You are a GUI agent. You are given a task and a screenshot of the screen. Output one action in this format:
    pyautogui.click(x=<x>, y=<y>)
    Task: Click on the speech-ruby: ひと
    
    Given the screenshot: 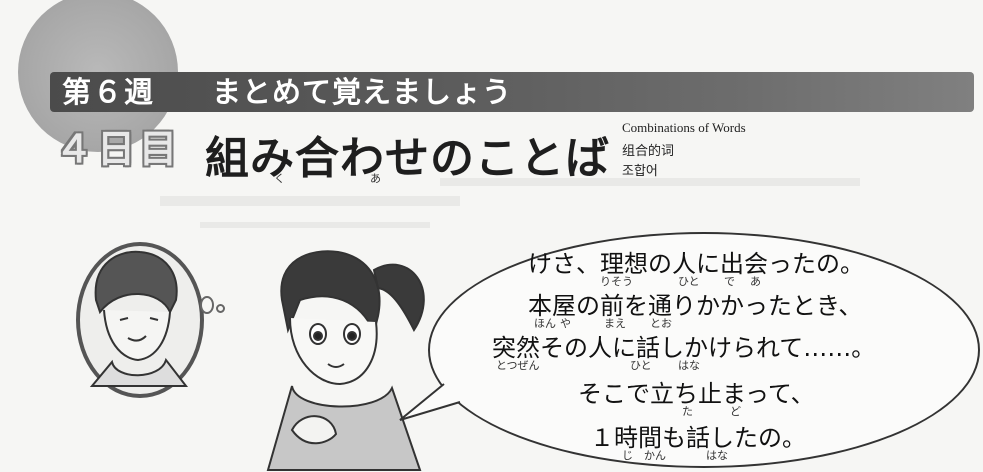 What is the action you would take?
    pyautogui.click(x=641, y=365)
    